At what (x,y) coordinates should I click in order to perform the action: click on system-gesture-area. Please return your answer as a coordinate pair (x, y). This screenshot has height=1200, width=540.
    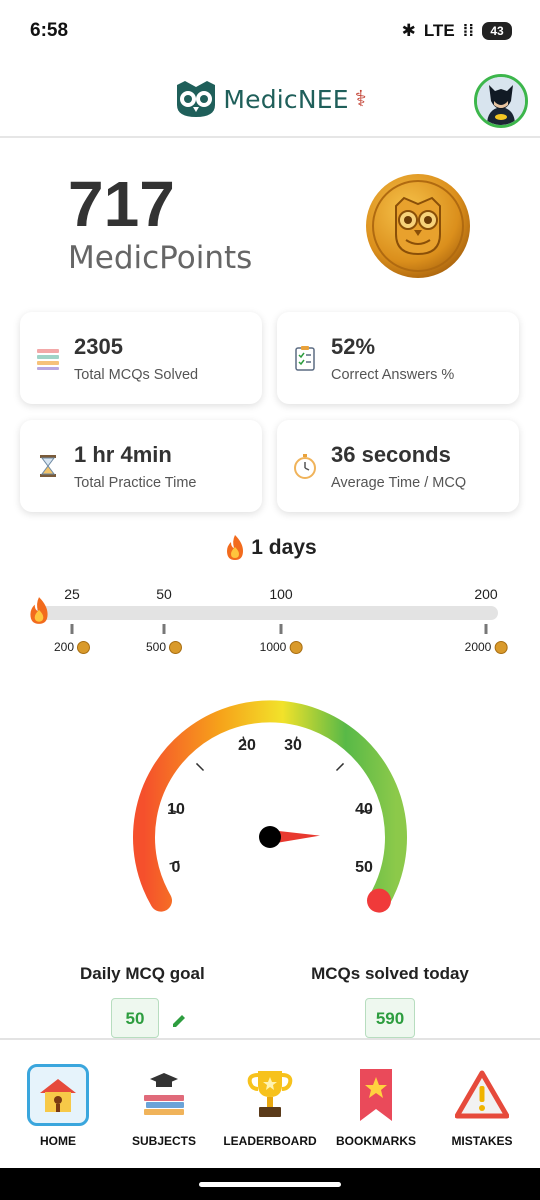
    Looking at the image, I should click on (270, 1184).